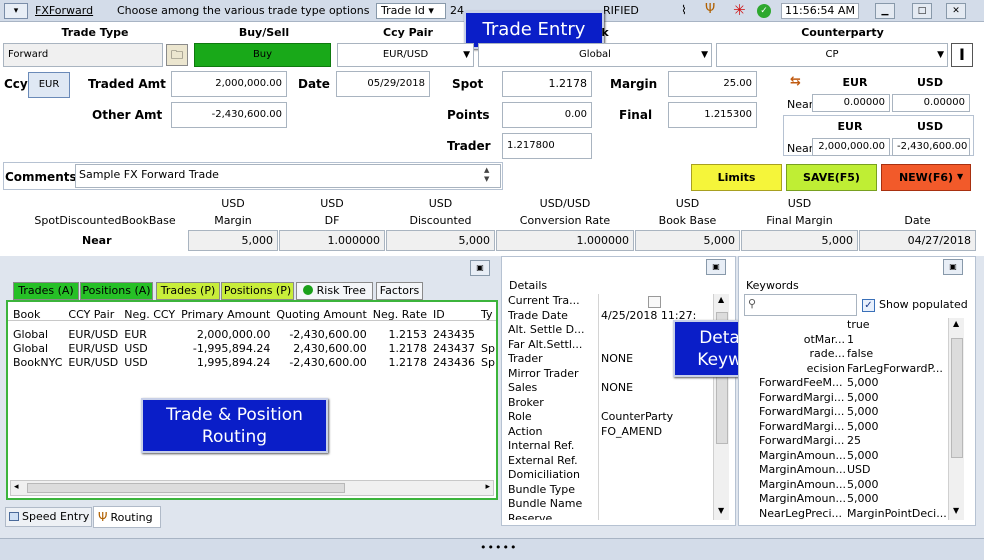 The width and height of the screenshot is (984, 560). What do you see at coordinates (831, 177) in the screenshot?
I see `save-button: SAVE(F5)` at bounding box center [831, 177].